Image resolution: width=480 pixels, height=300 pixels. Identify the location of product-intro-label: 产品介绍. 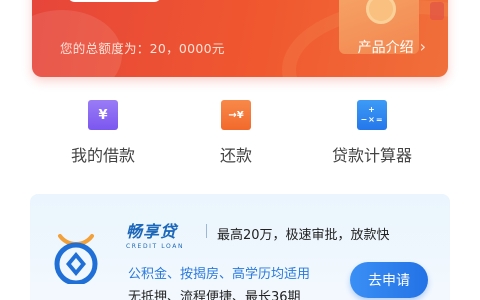
(385, 48).